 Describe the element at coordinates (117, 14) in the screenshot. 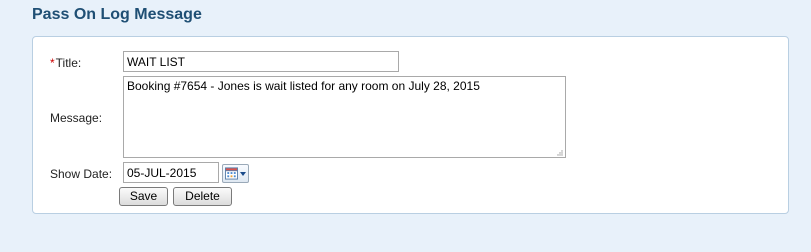

I see `page-title: Pass On Log Message` at that location.